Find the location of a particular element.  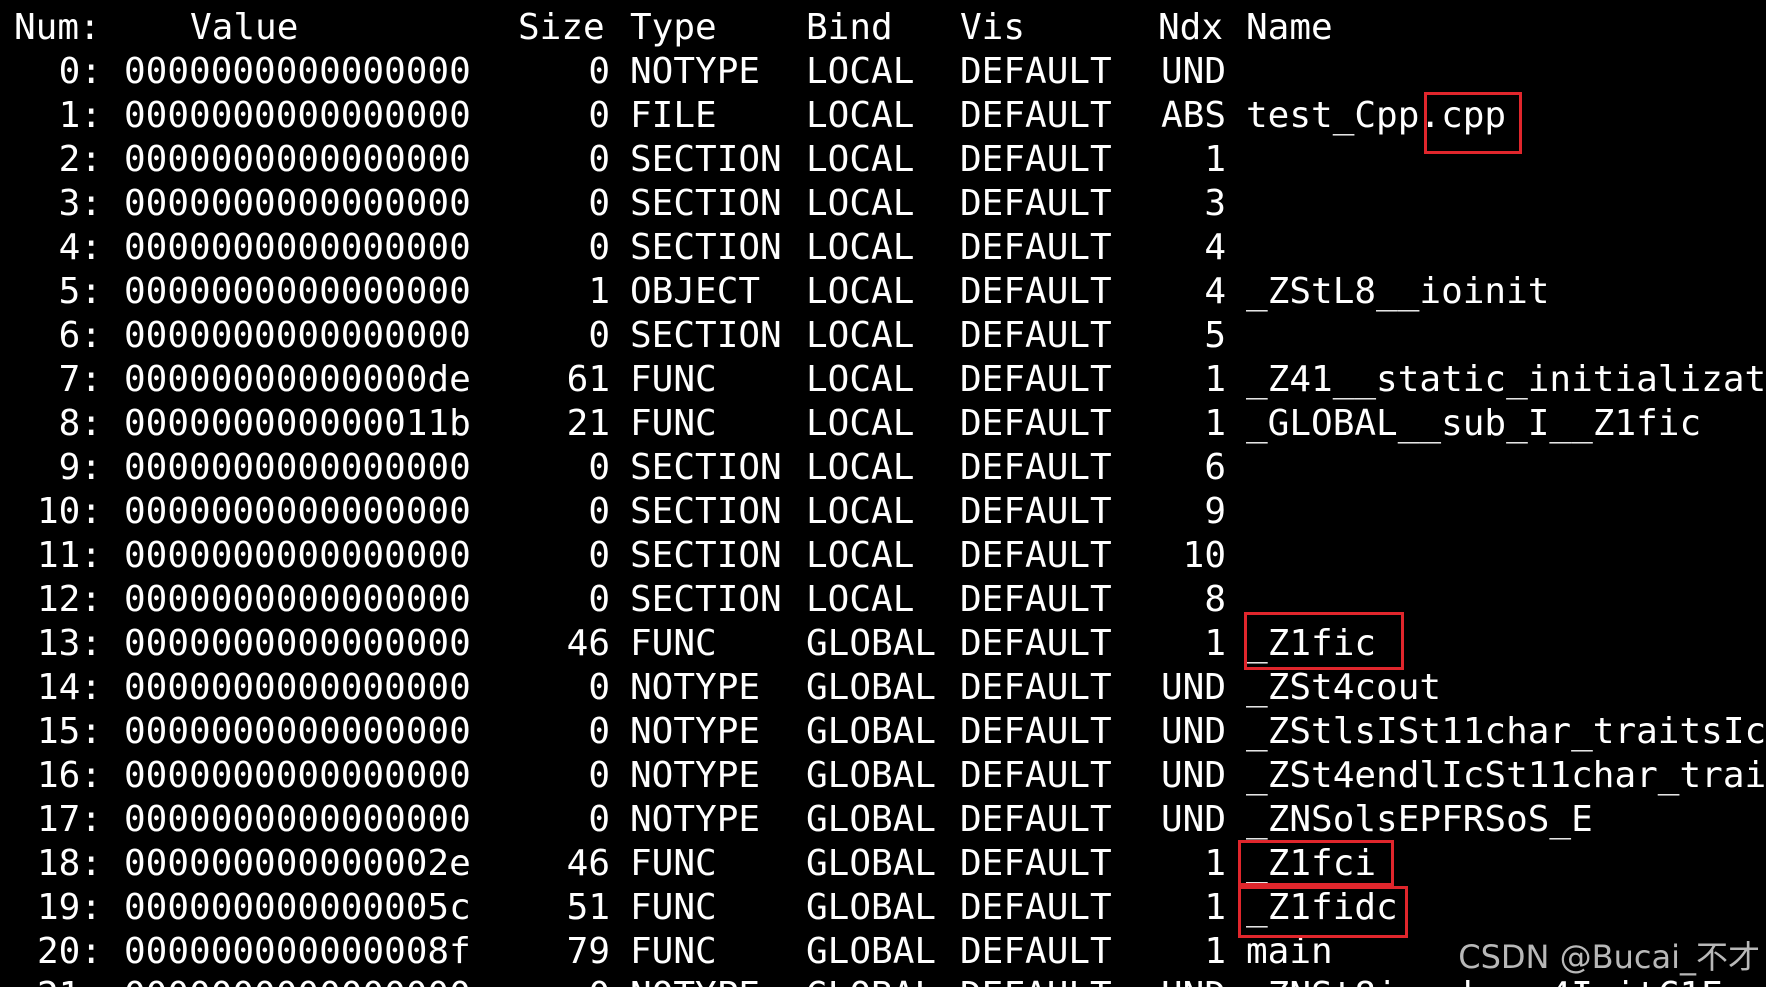

header-ndx: Ndx is located at coordinates (1191, 27).